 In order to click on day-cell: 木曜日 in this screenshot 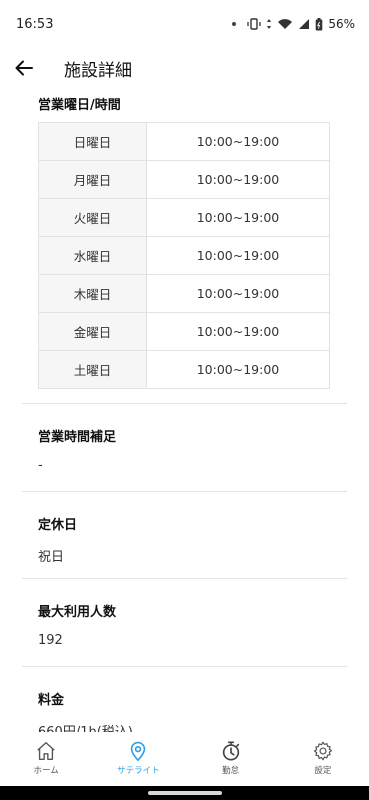, I will do `click(92, 293)`.